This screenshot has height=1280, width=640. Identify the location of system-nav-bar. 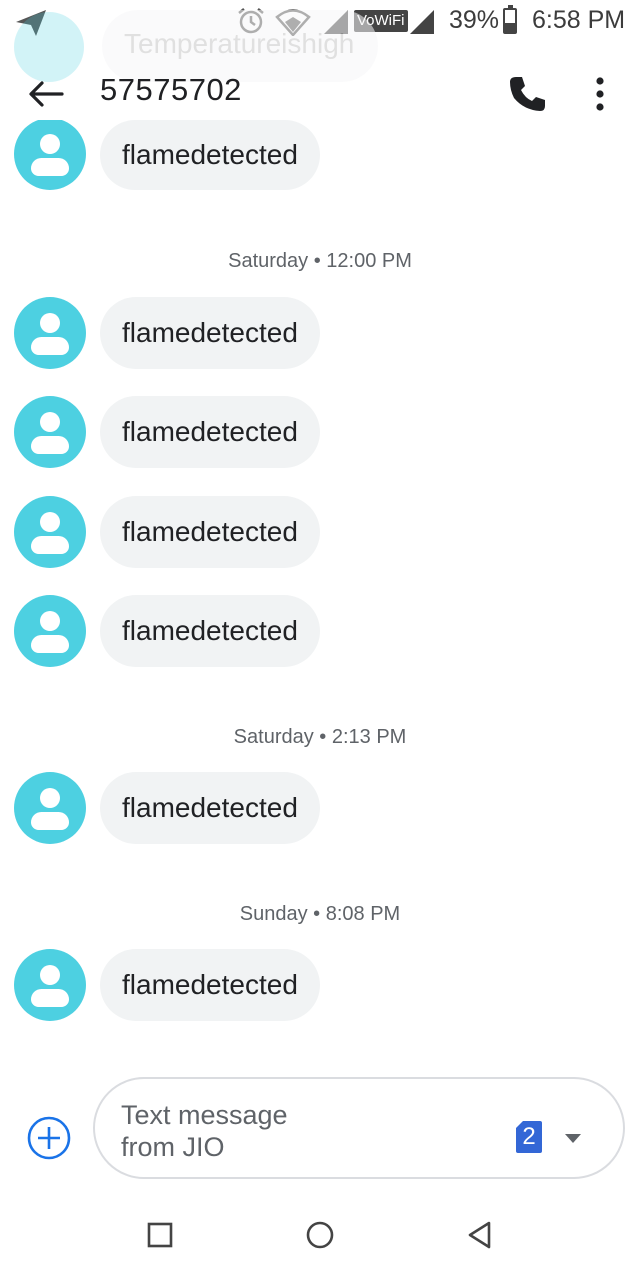
(320, 1237).